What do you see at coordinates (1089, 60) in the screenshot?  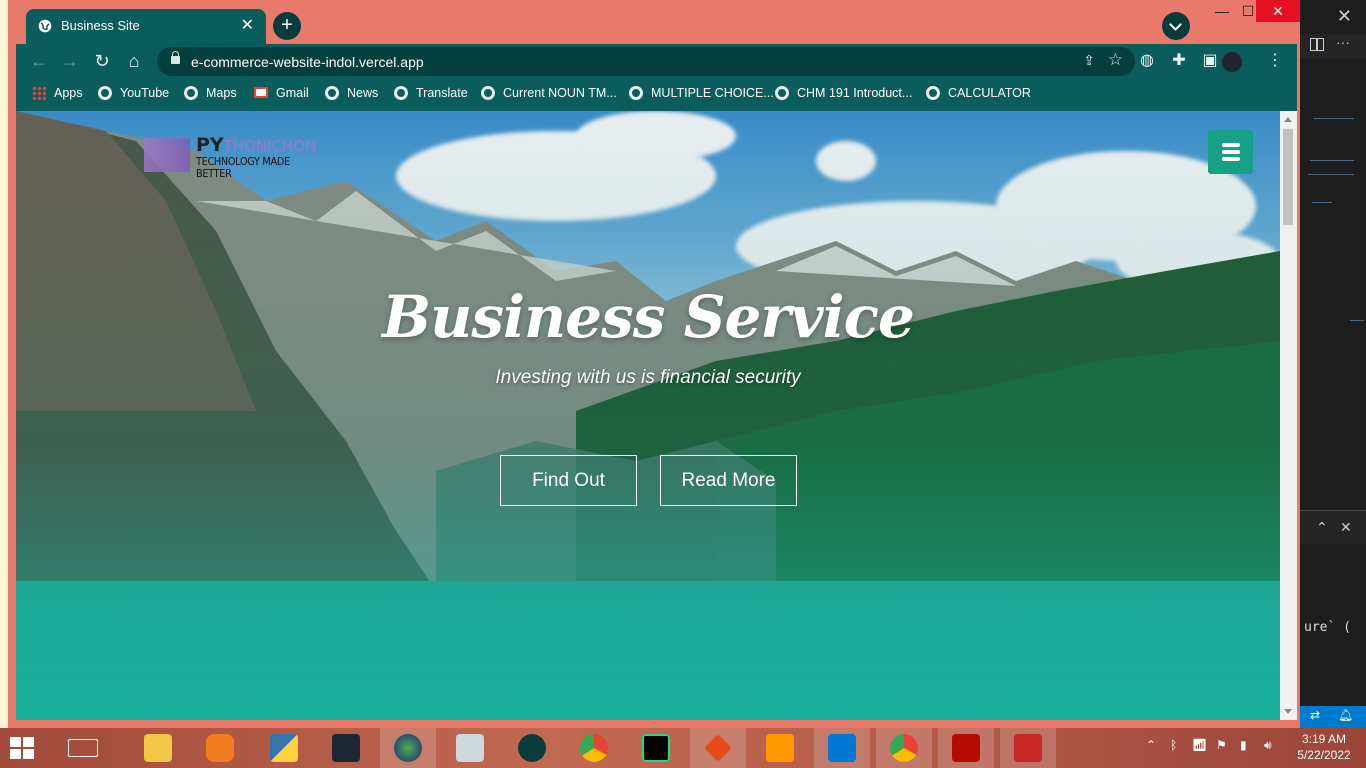 I see `share-icon: ⇪` at bounding box center [1089, 60].